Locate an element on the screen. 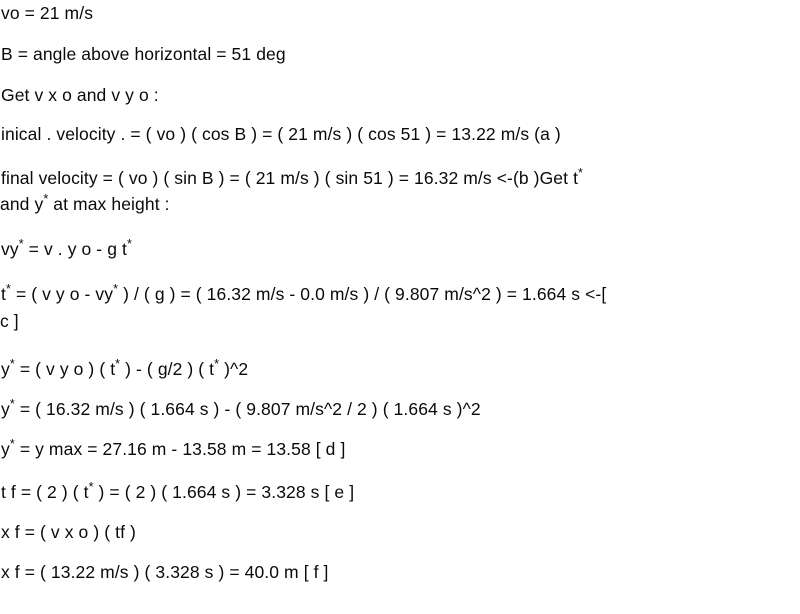 Image resolution: width=800 pixels, height=614 pixels. equation-line-vy-at-apex: vy* = v . y o - g t* is located at coordinates (66, 248).